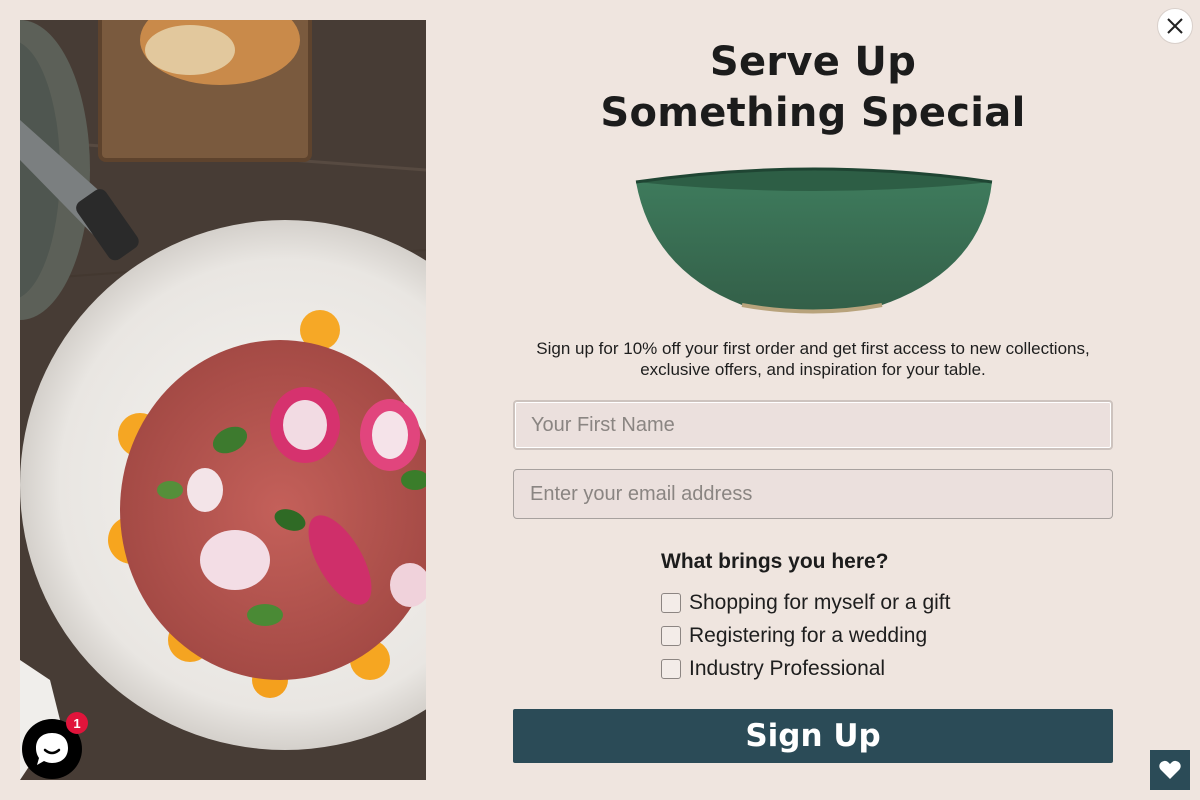  I want to click on option-wedding: Registering for a wedding, so click(794, 636).